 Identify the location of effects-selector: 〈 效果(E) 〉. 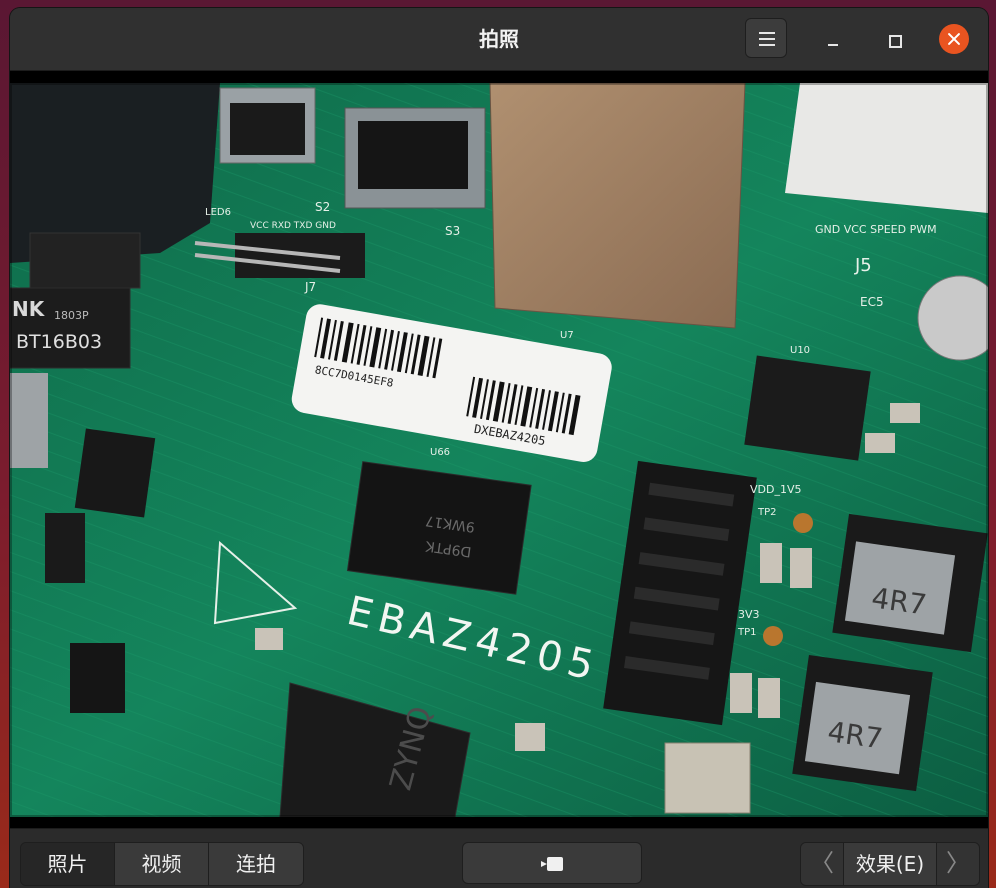
(890, 864).